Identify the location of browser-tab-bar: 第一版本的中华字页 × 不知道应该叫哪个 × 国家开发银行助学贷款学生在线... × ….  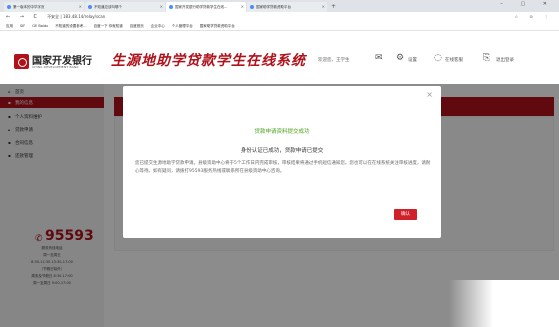
(279, 6).